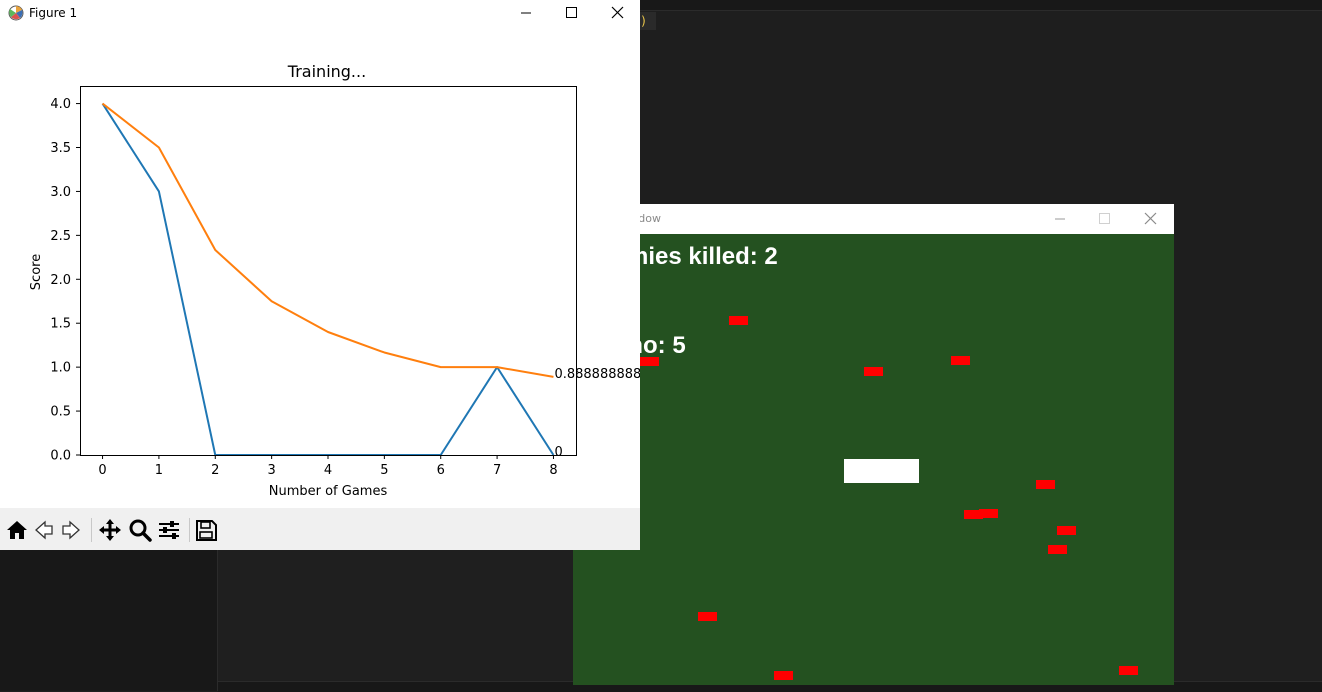 This screenshot has height=692, width=1322. What do you see at coordinates (159, 470) in the screenshot?
I see `x-tick-label: 1` at bounding box center [159, 470].